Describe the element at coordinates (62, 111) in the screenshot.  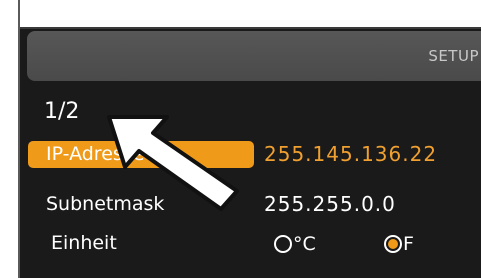
I see `page-indicator: 1/2` at that location.